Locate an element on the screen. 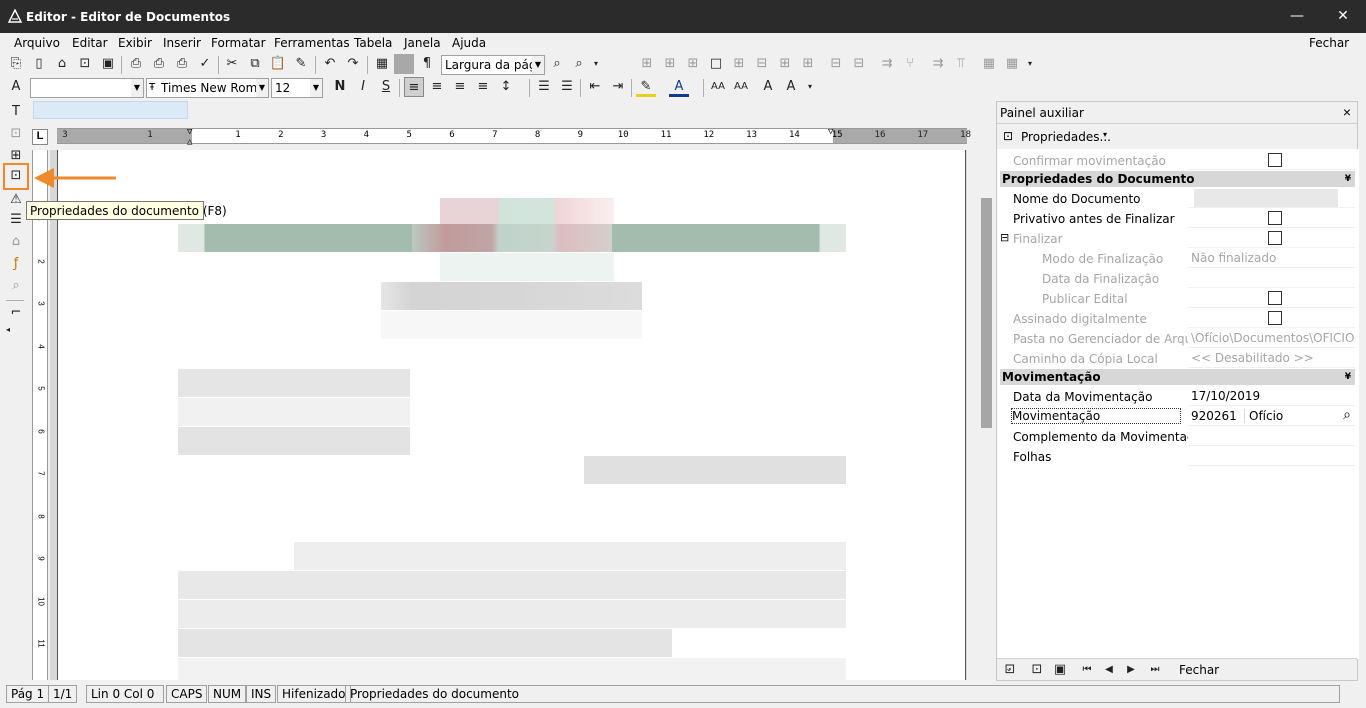 Image resolution: width=1366 pixels, height=708 pixels. property-value: 920261 Ofício ⌕ is located at coordinates (1271, 416).